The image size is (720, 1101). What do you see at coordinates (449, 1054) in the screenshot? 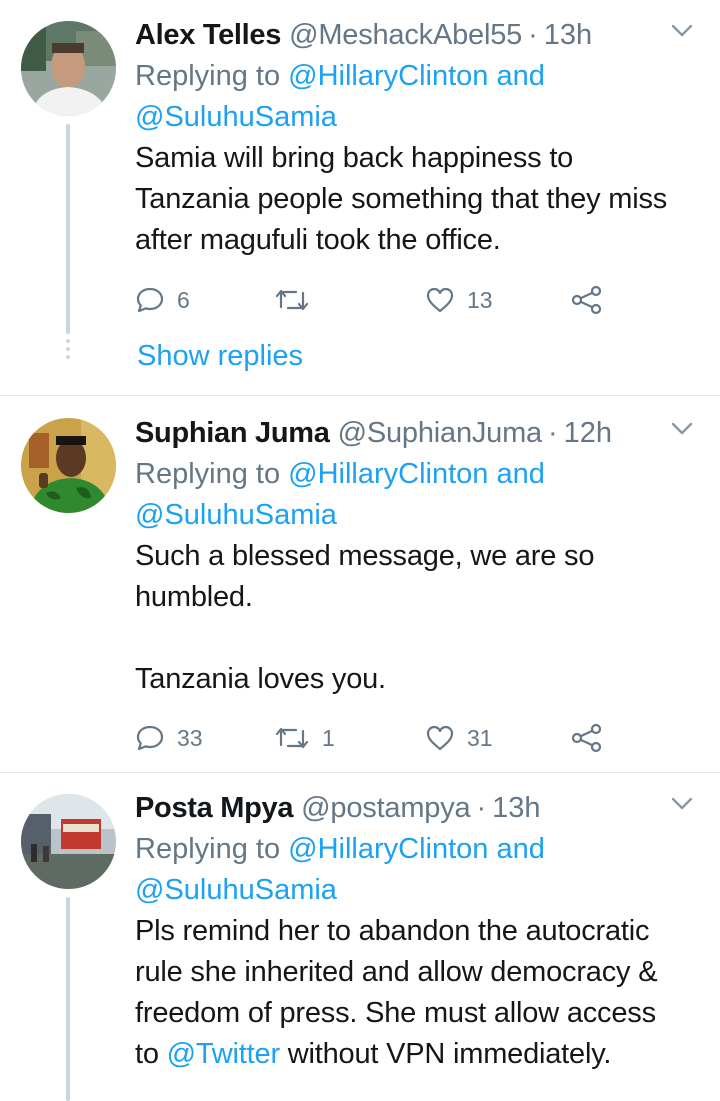
I see `text-segment: without VPN immediately.` at bounding box center [449, 1054].